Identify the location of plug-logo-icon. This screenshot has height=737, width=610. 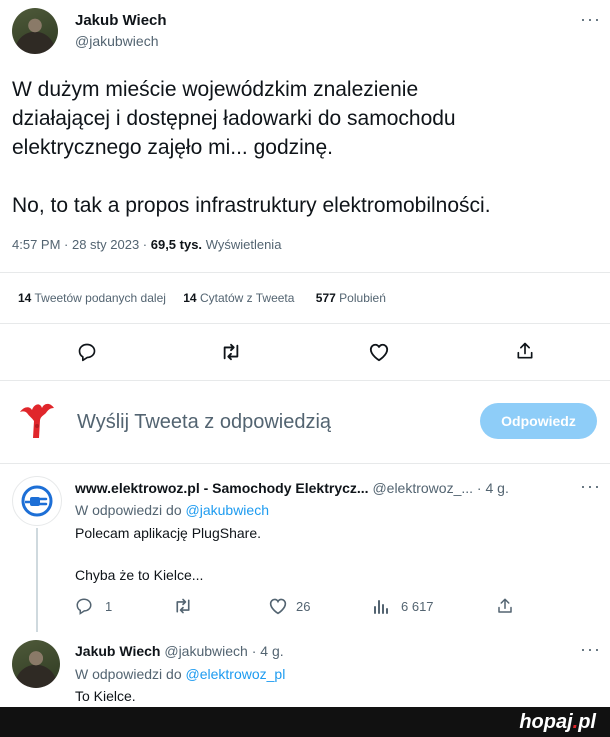
(37, 501).